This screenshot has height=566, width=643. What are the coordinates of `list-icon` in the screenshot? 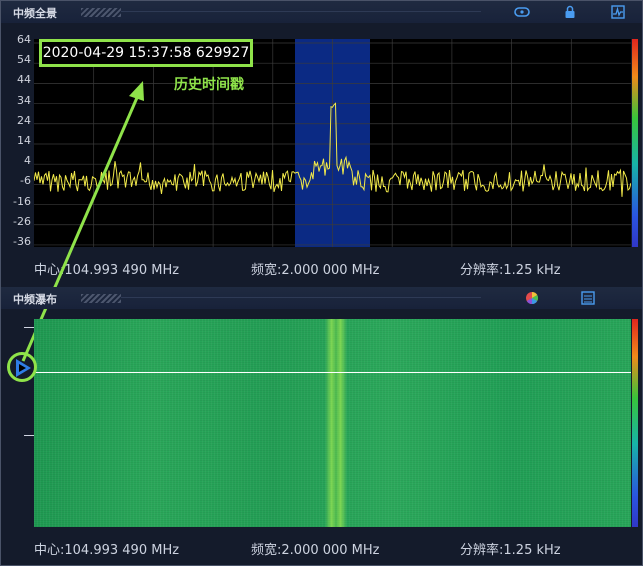 It's located at (588, 298).